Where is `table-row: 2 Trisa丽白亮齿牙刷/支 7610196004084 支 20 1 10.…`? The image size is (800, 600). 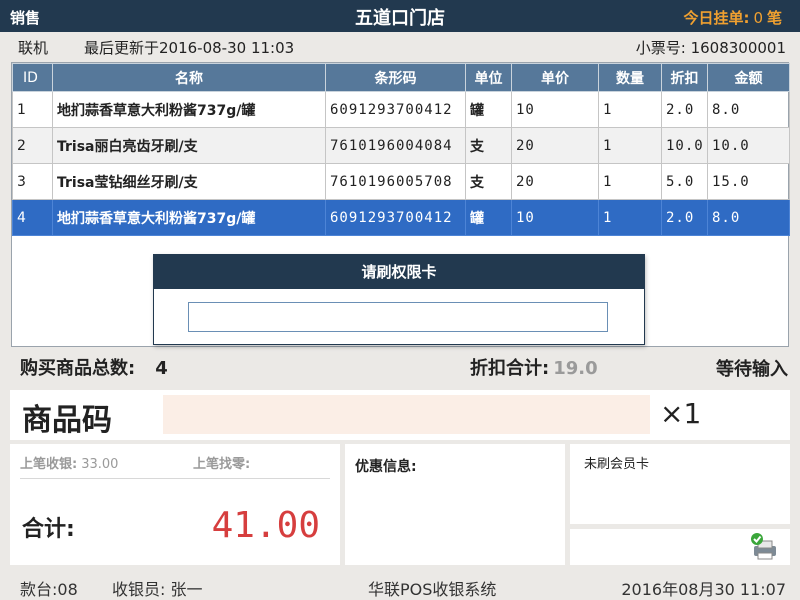 table-row: 2 Trisa丽白亮齿牙刷/支 7610196004084 支 20 1 10.… is located at coordinates (401, 145).